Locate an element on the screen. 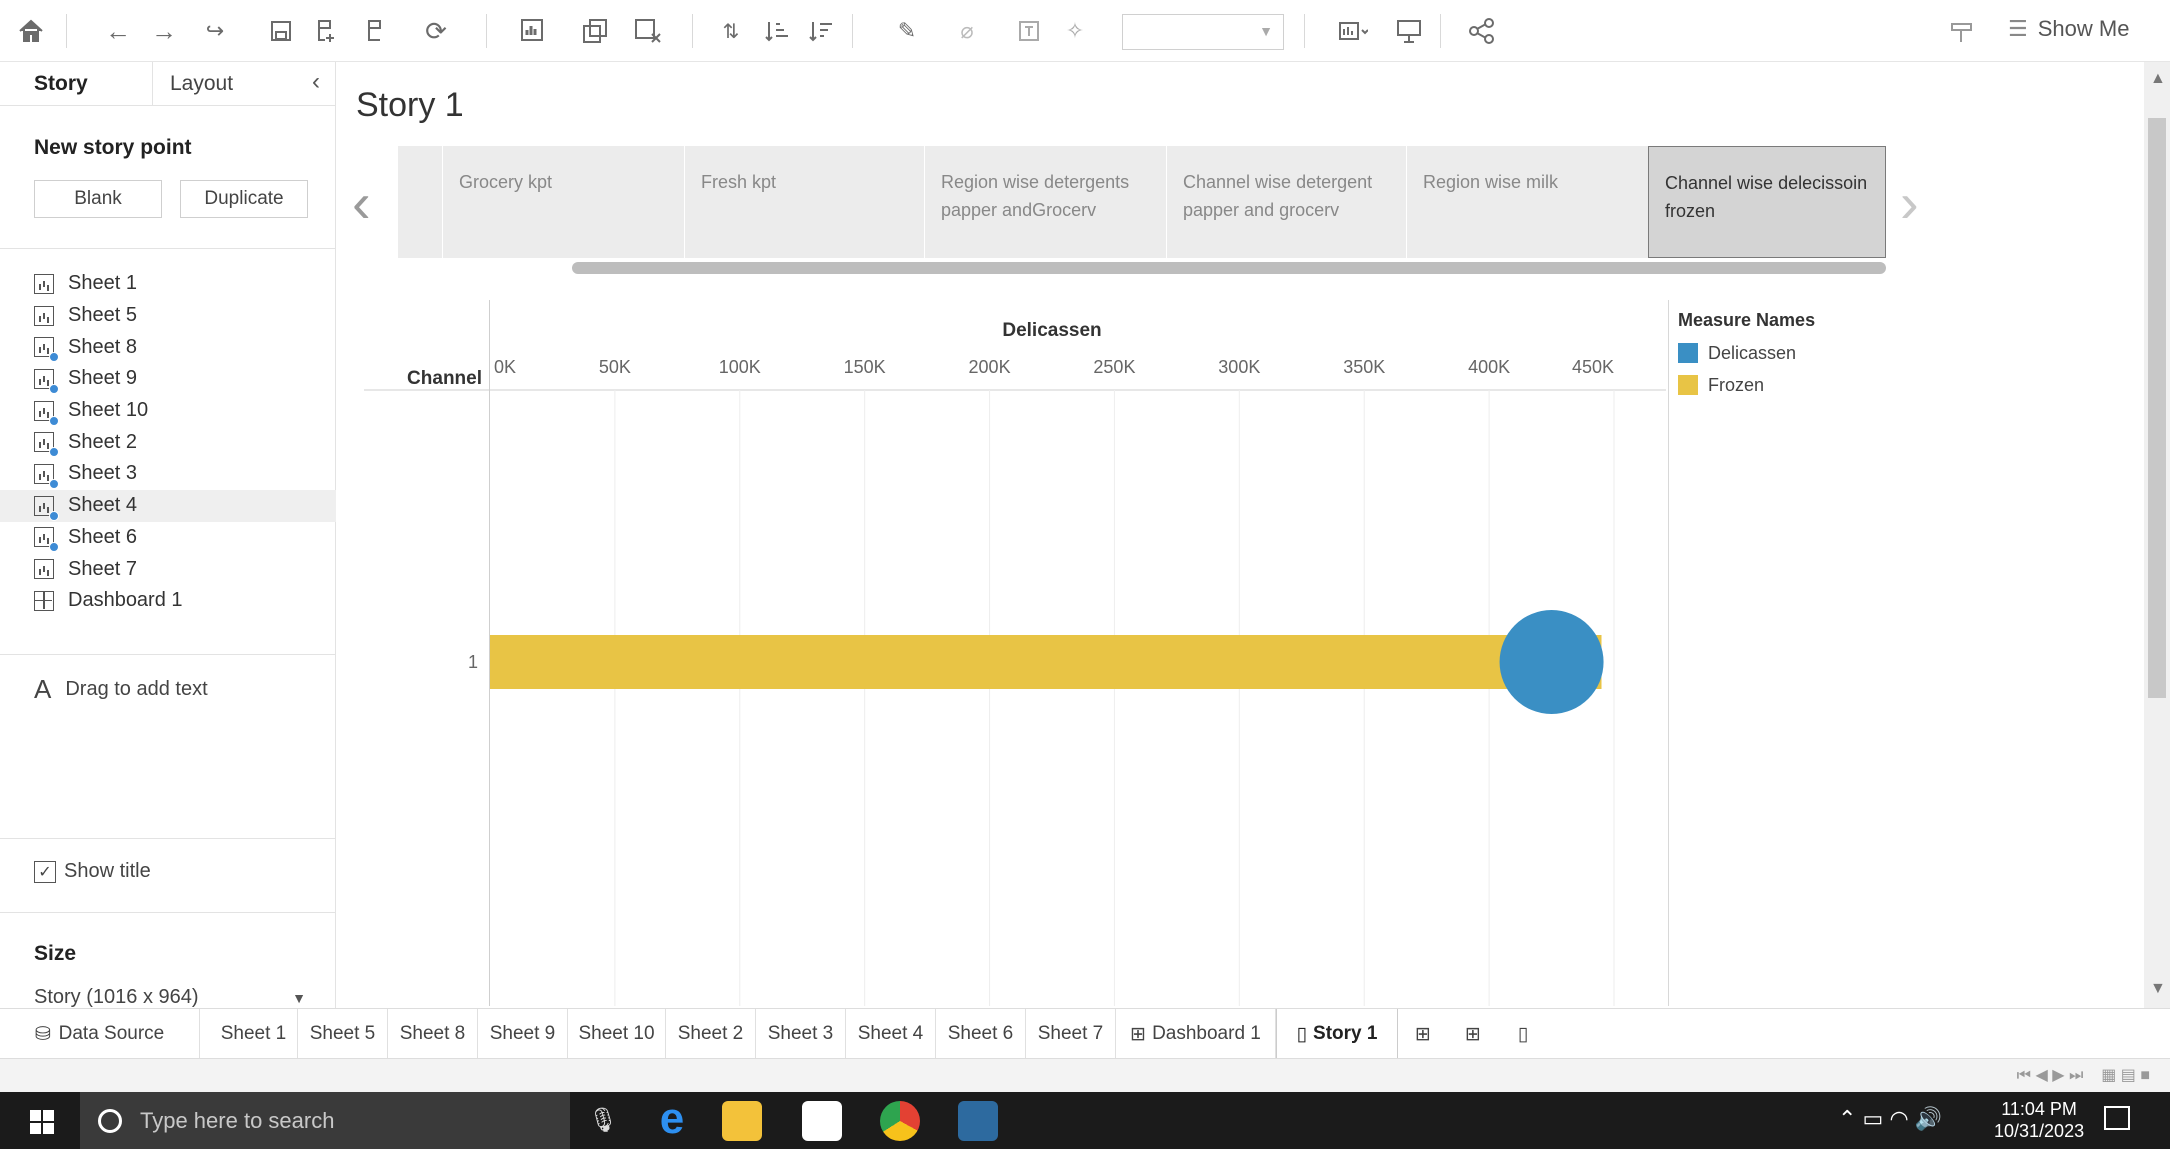 This screenshot has width=2170, height=1149. vertical-scrollbar: ▲ ▼ is located at coordinates (2157, 535).